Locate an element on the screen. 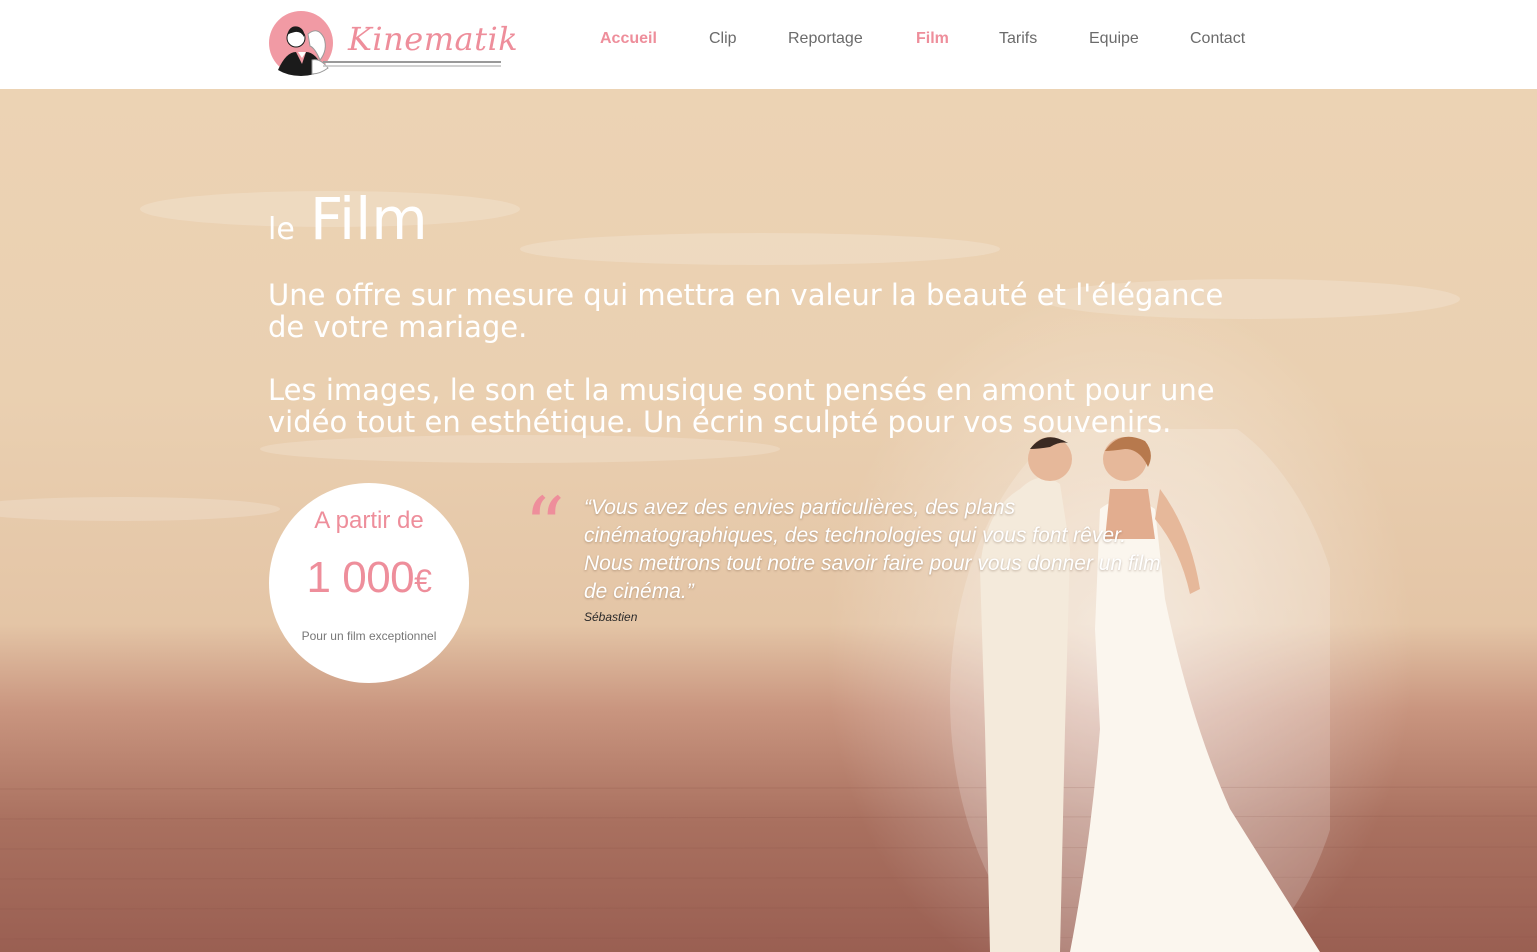  quote-mark-icon: “ is located at coordinates (544, 526).